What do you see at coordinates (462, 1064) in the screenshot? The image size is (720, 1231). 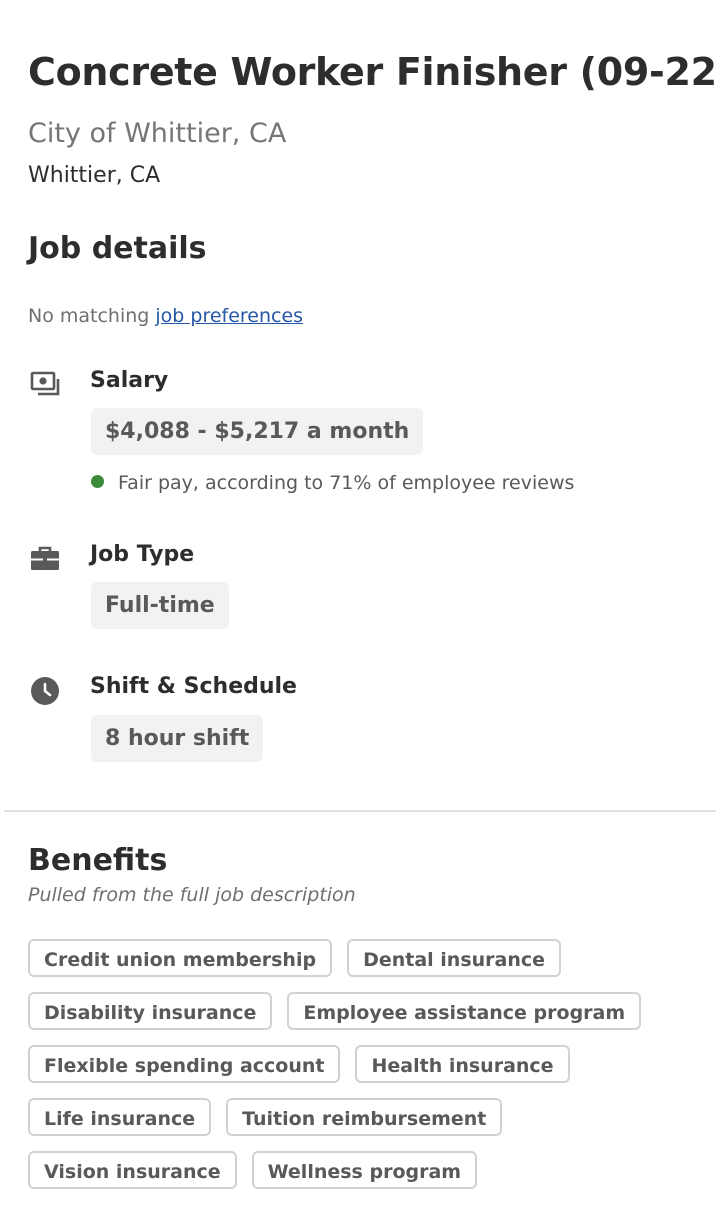 I see `benefit-tag: Health insurance` at bounding box center [462, 1064].